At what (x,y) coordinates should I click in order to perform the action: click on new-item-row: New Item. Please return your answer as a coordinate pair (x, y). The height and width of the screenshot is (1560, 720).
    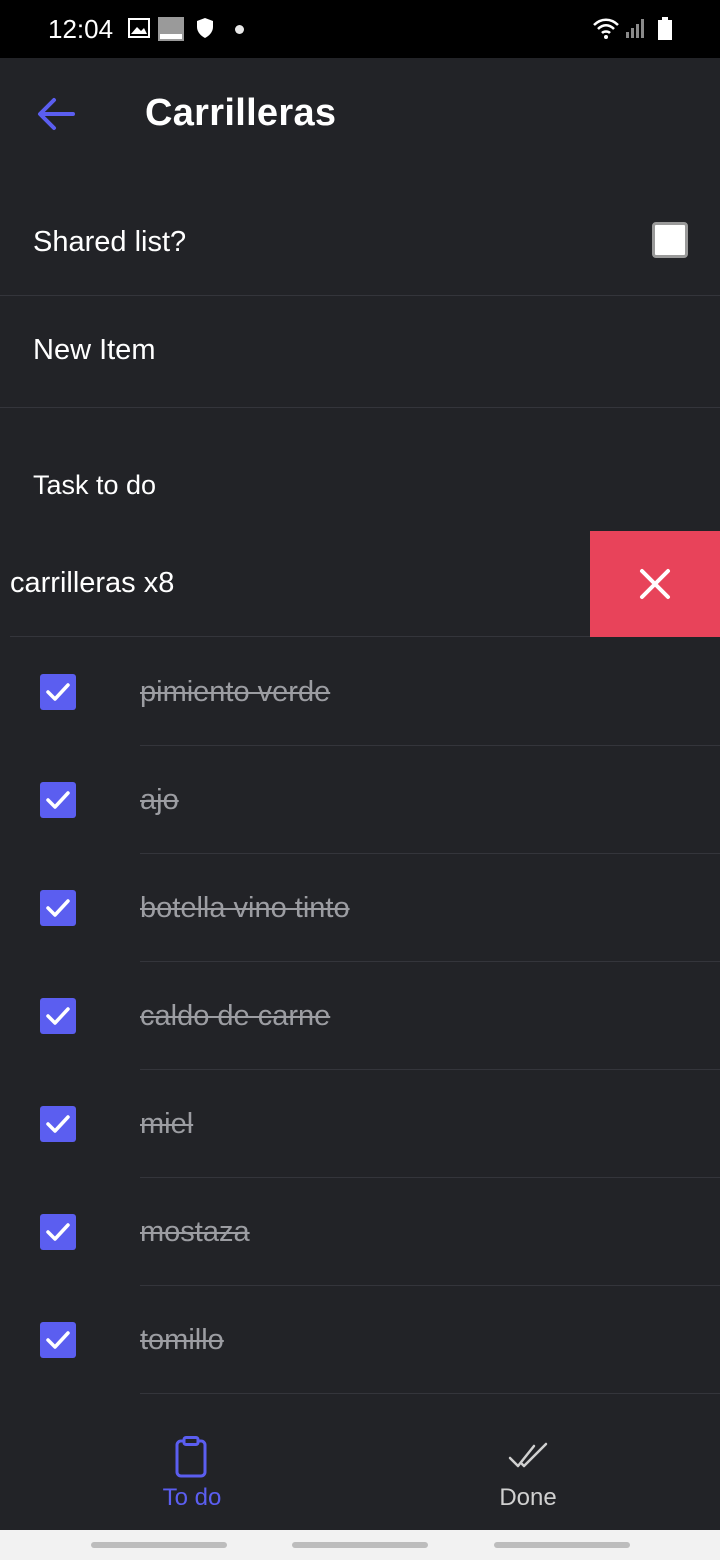
    Looking at the image, I should click on (360, 351).